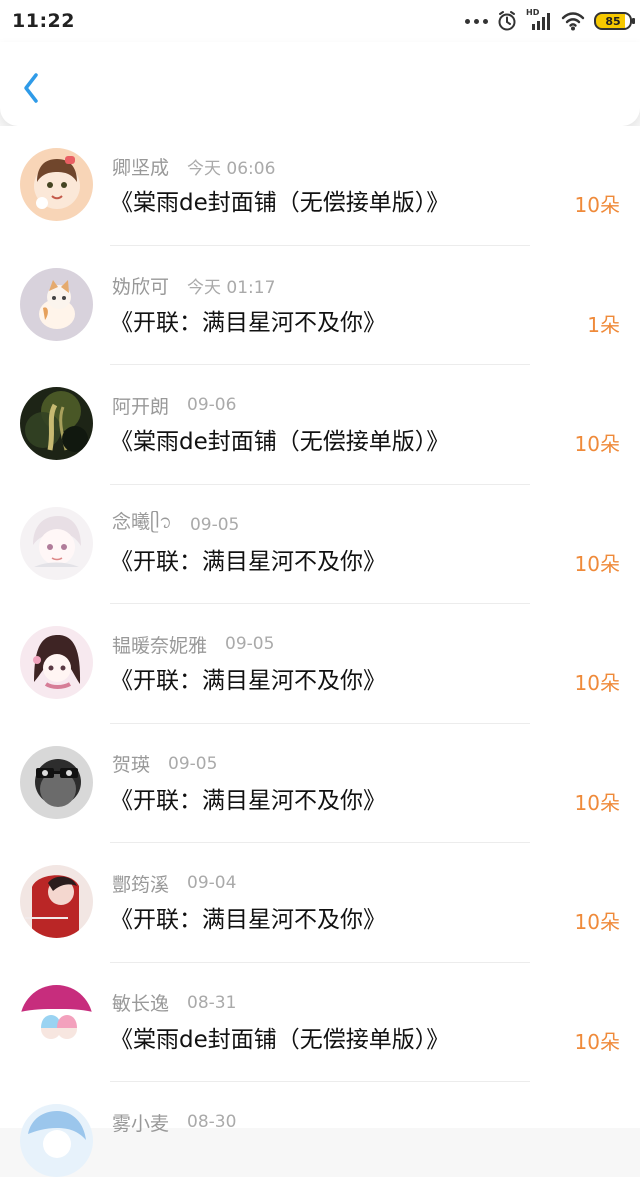 This screenshot has width=640, height=1177. What do you see at coordinates (141, 167) in the screenshot?
I see `user-name: 卿坚成` at bounding box center [141, 167].